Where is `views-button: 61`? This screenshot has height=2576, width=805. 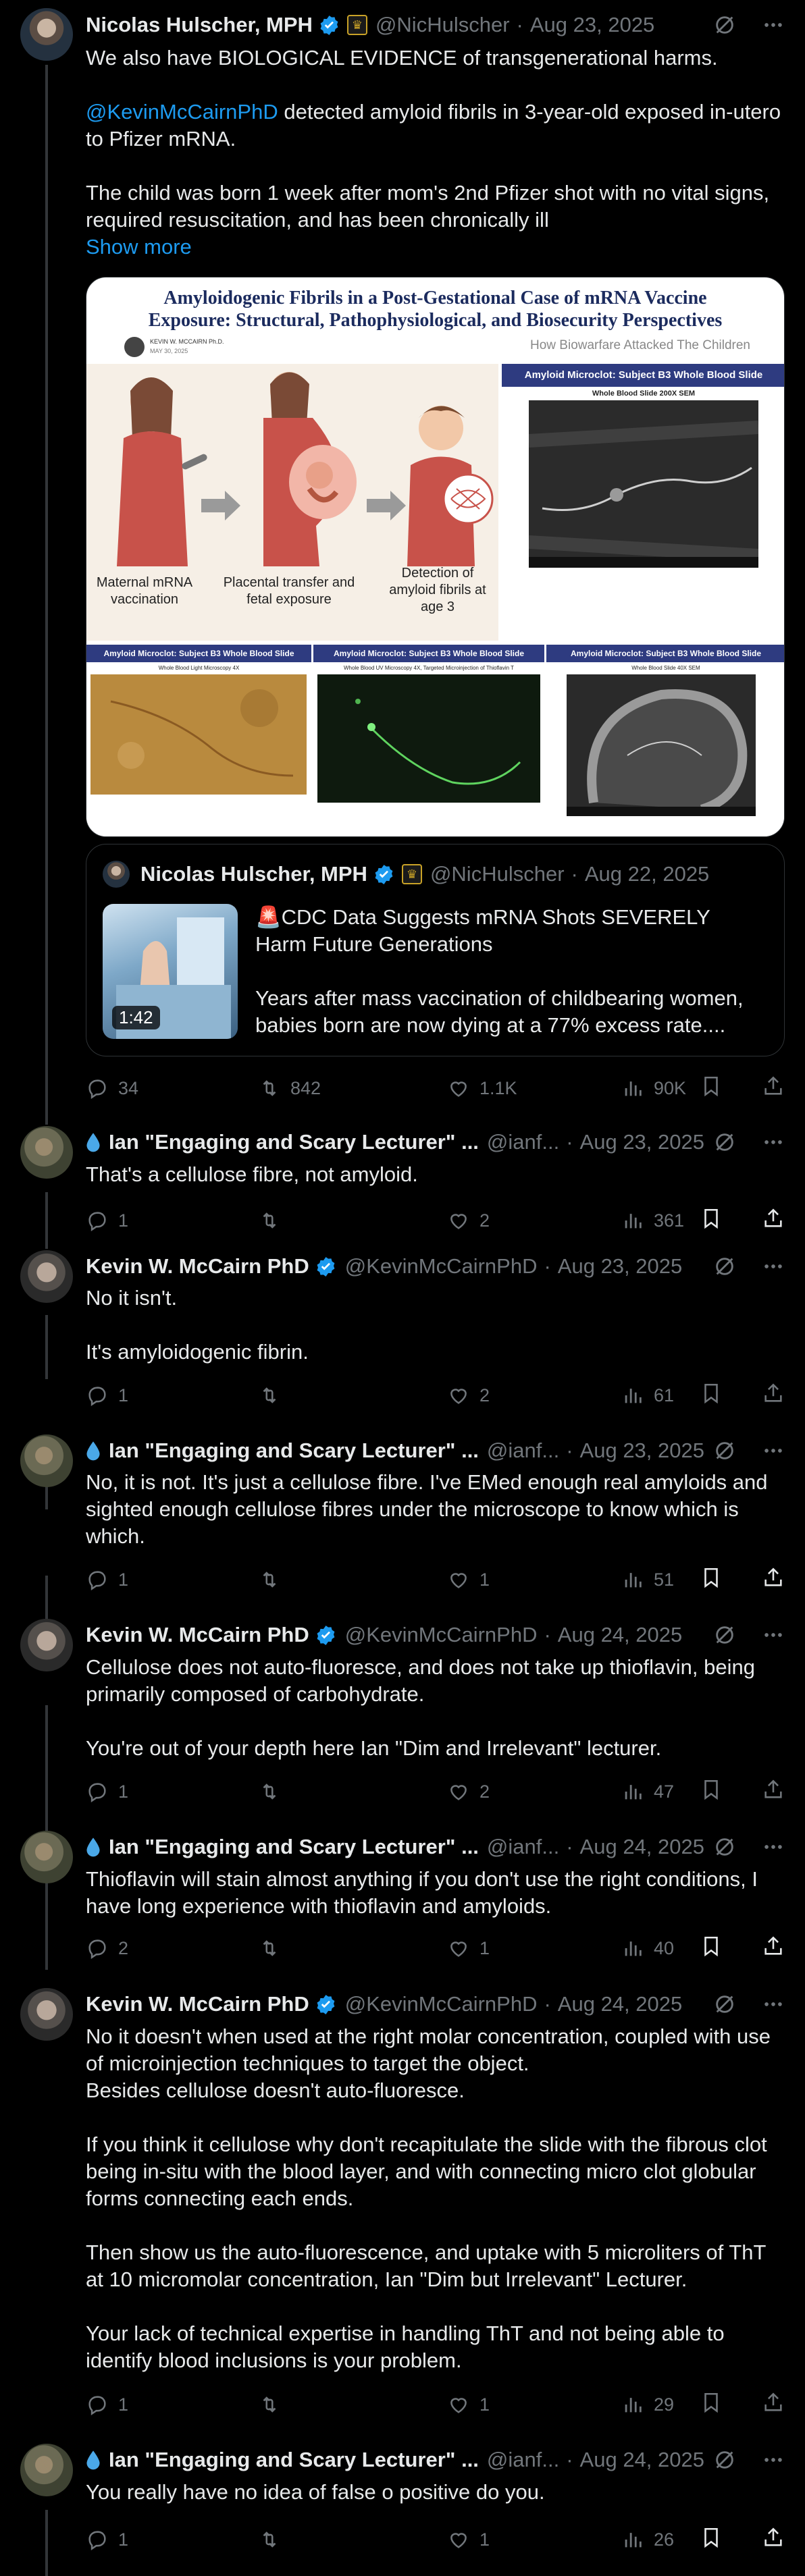 views-button: 61 is located at coordinates (647, 1395).